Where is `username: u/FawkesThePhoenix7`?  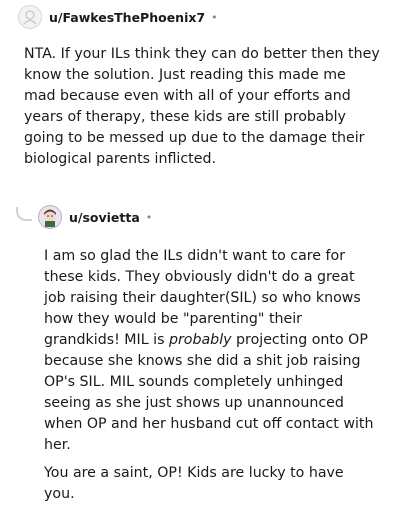 username: u/FawkesThePhoenix7 is located at coordinates (127, 17).